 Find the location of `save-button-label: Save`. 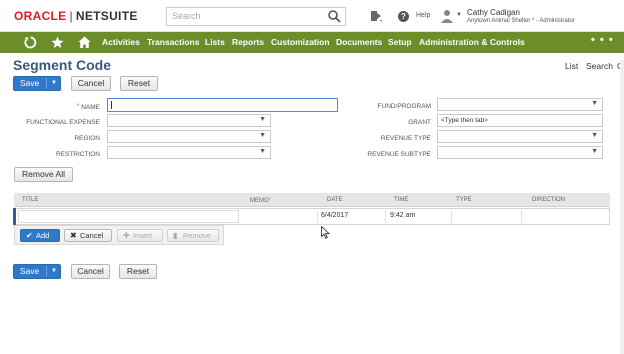

save-button-label: Save is located at coordinates (29, 83).